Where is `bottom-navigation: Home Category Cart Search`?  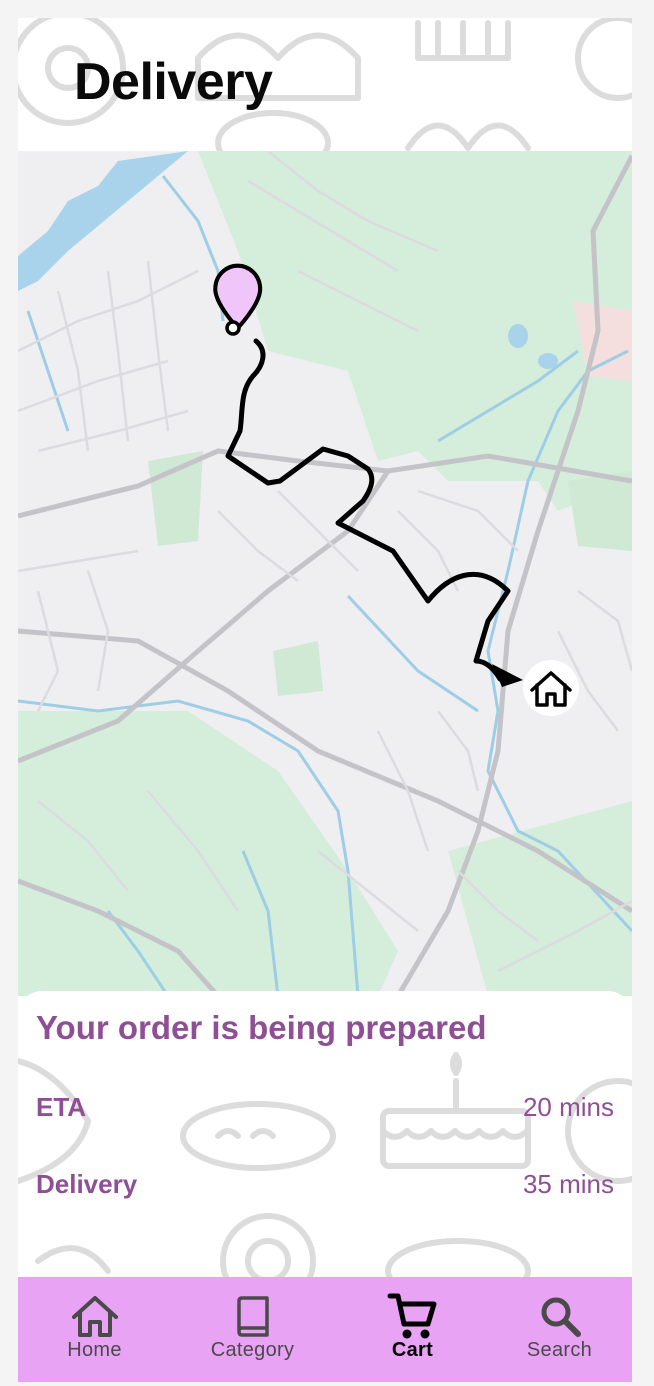
bottom-navigation: Home Category Cart Search is located at coordinates (325, 1329).